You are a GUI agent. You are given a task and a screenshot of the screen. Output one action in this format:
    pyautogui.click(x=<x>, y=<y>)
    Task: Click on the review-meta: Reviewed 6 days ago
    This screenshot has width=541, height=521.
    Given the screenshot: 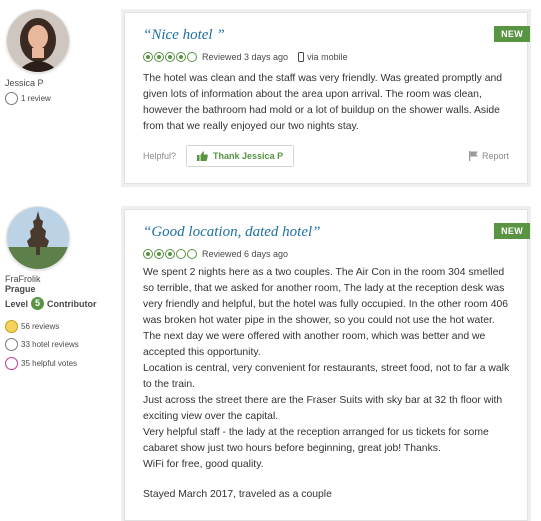 What is the action you would take?
    pyautogui.click(x=215, y=254)
    